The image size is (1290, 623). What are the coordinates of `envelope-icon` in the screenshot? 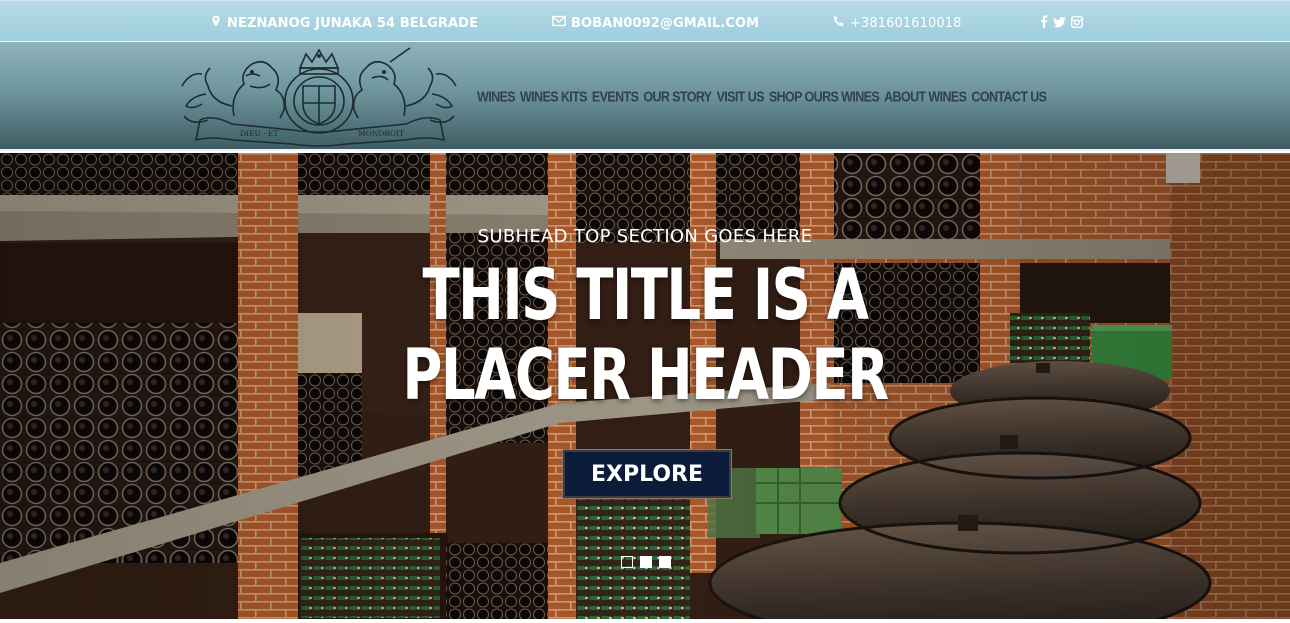 It's located at (559, 23).